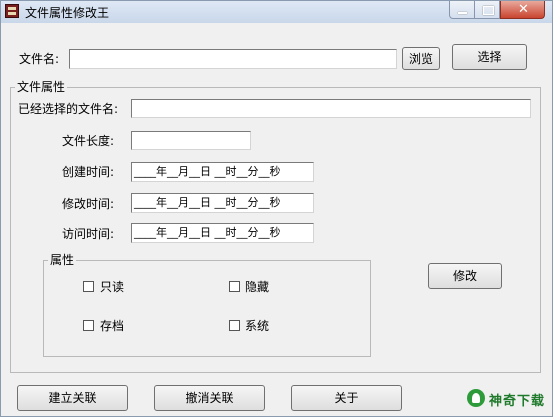  Describe the element at coordinates (276, 12) in the screenshot. I see `title-bar: 文件属性修改王 ✕` at that location.